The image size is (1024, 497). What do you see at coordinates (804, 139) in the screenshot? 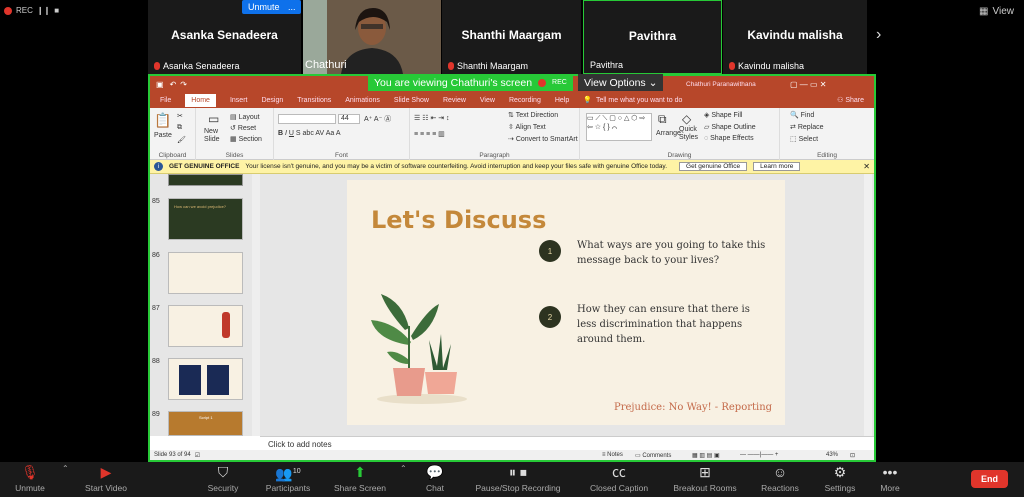
I see `select-button: ⬚ Select` at bounding box center [804, 139].